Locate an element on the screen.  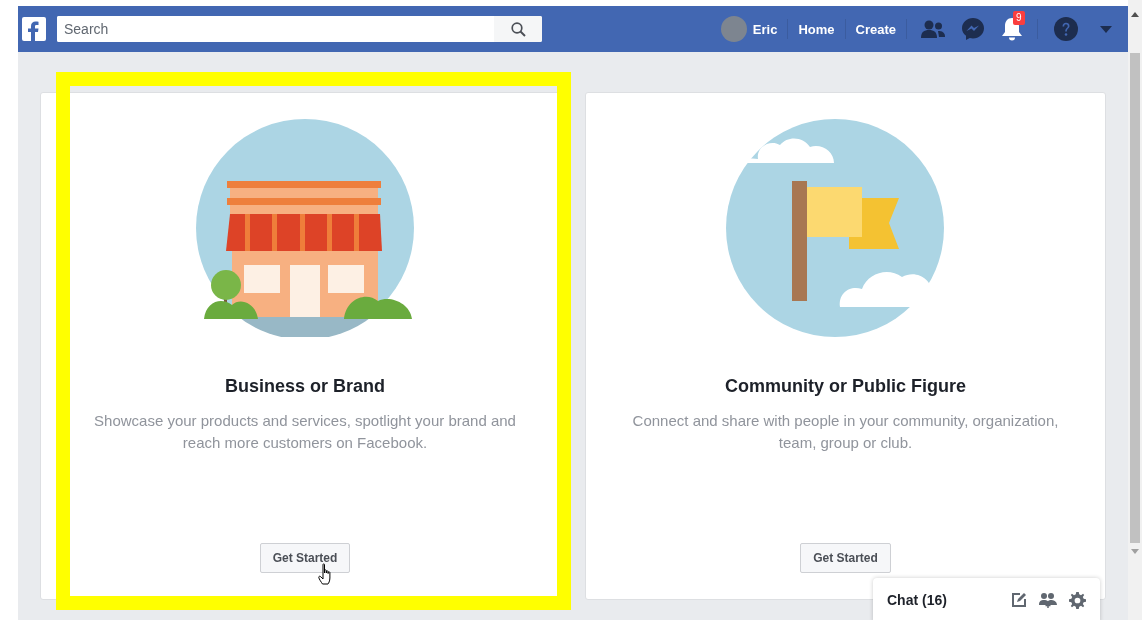
profile-name-link: Eric is located at coordinates (765, 29).